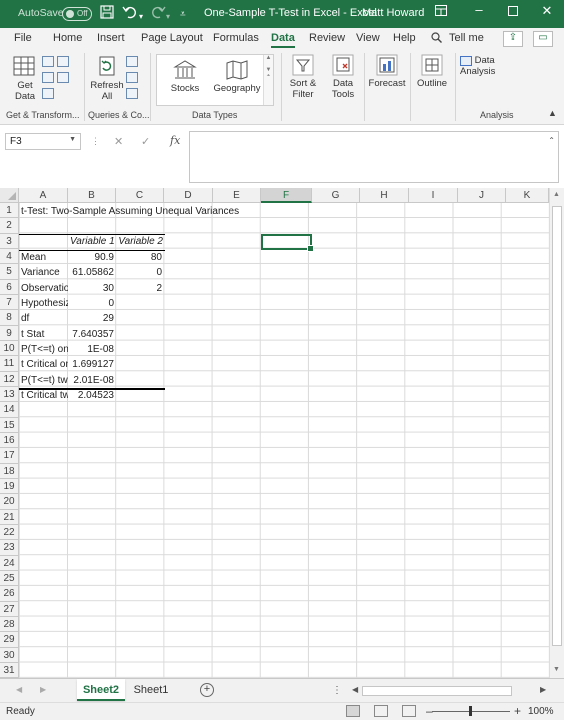 This screenshot has height=720, width=564. What do you see at coordinates (77, 14) in the screenshot?
I see `autosave-toggle: Off` at bounding box center [77, 14].